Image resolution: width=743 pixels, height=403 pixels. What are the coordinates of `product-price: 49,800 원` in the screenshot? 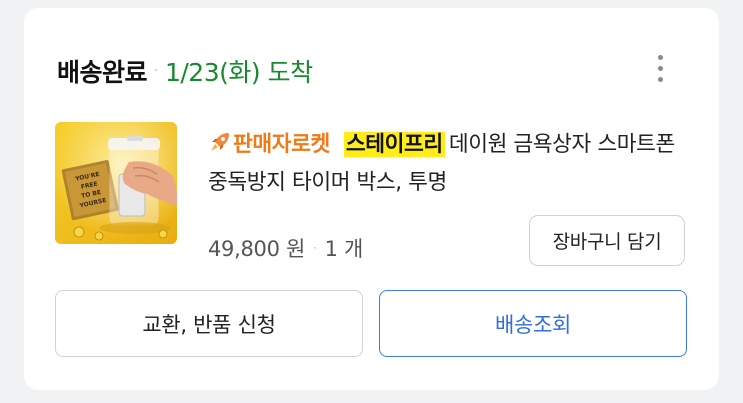 It's located at (257, 249).